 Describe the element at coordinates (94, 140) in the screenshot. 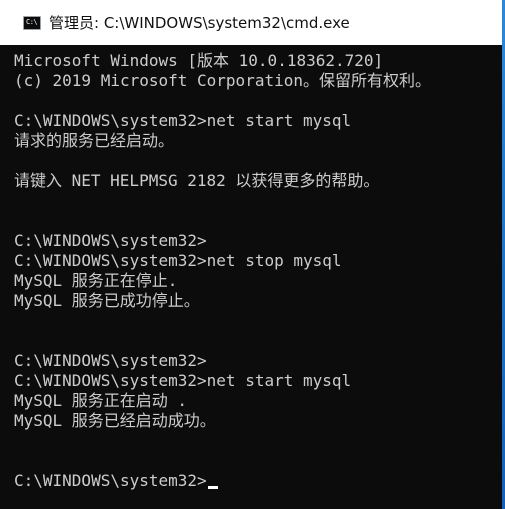

I see `console-line: 请求的服务已经启动。` at that location.